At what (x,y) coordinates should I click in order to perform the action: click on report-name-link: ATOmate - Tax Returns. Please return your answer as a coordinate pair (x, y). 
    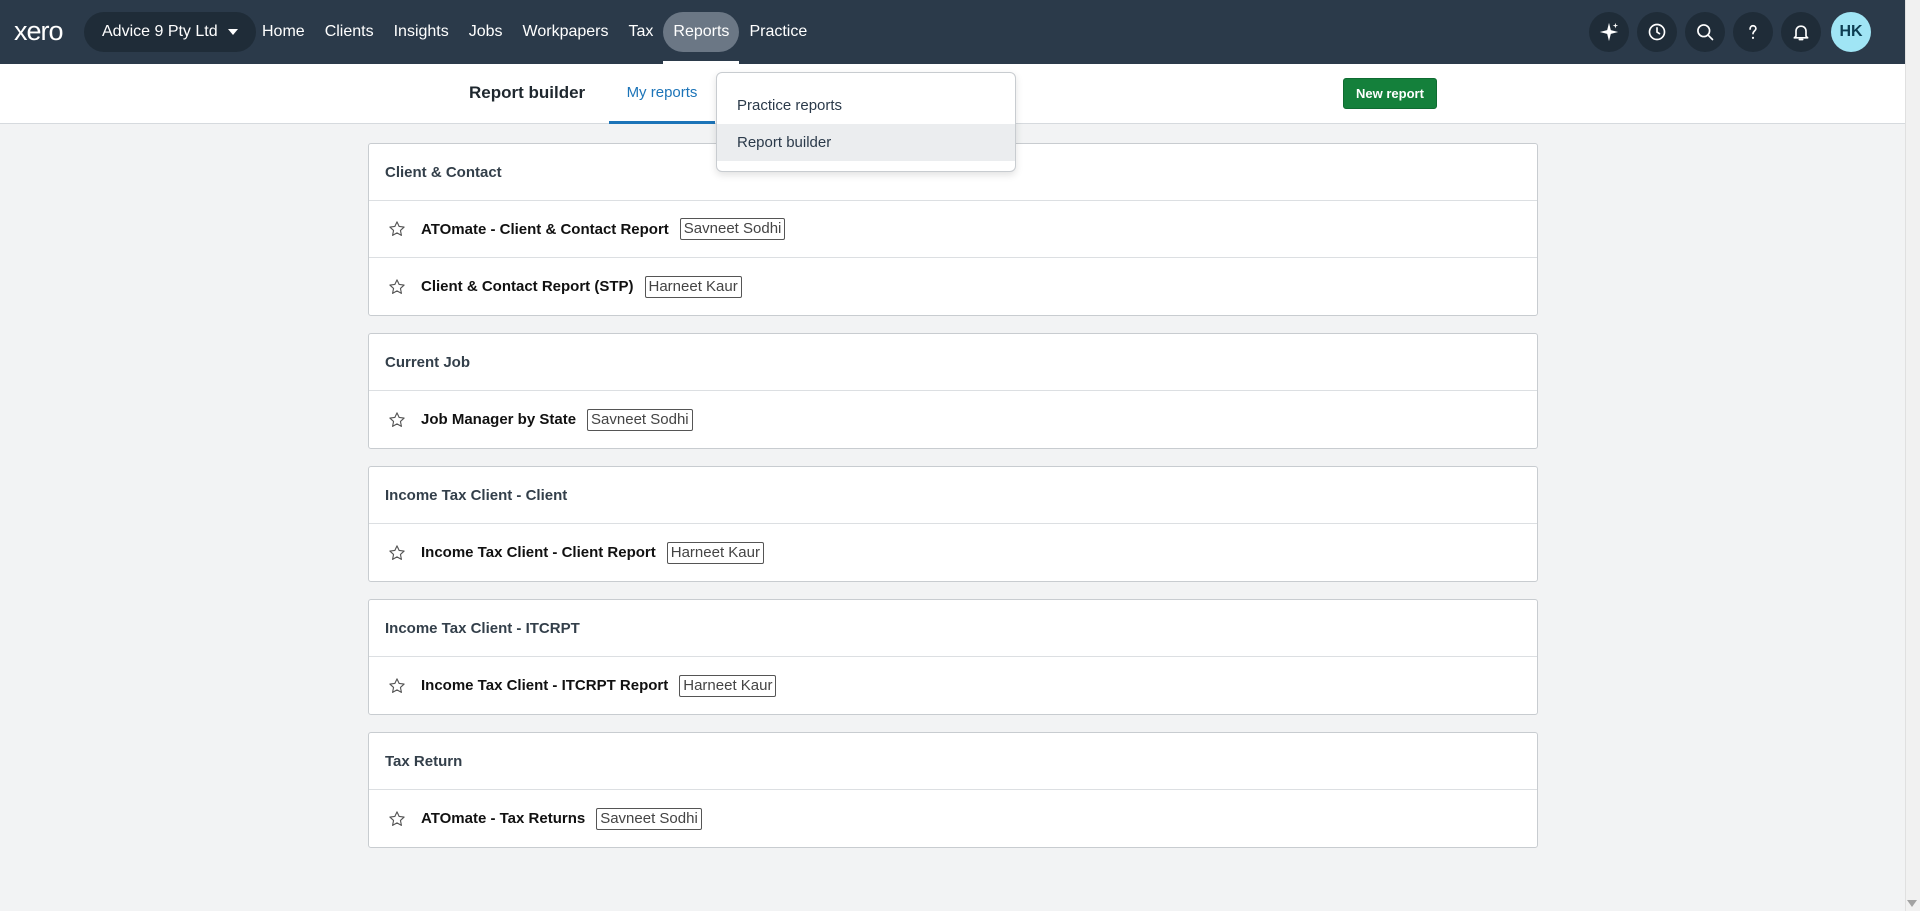
    Looking at the image, I should click on (503, 818).